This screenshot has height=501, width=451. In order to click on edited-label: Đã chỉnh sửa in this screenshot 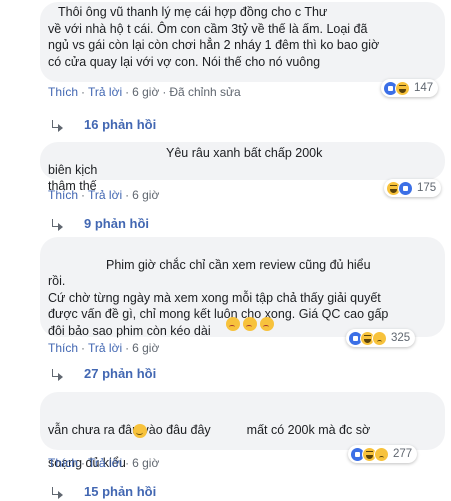, I will do `click(204, 92)`.